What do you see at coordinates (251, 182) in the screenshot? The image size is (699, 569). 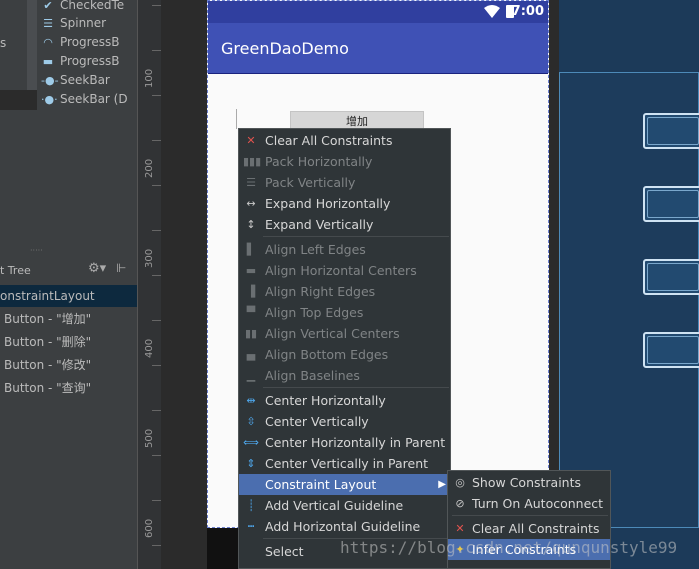 I see `pack-vertical-icon: ☰` at bounding box center [251, 182].